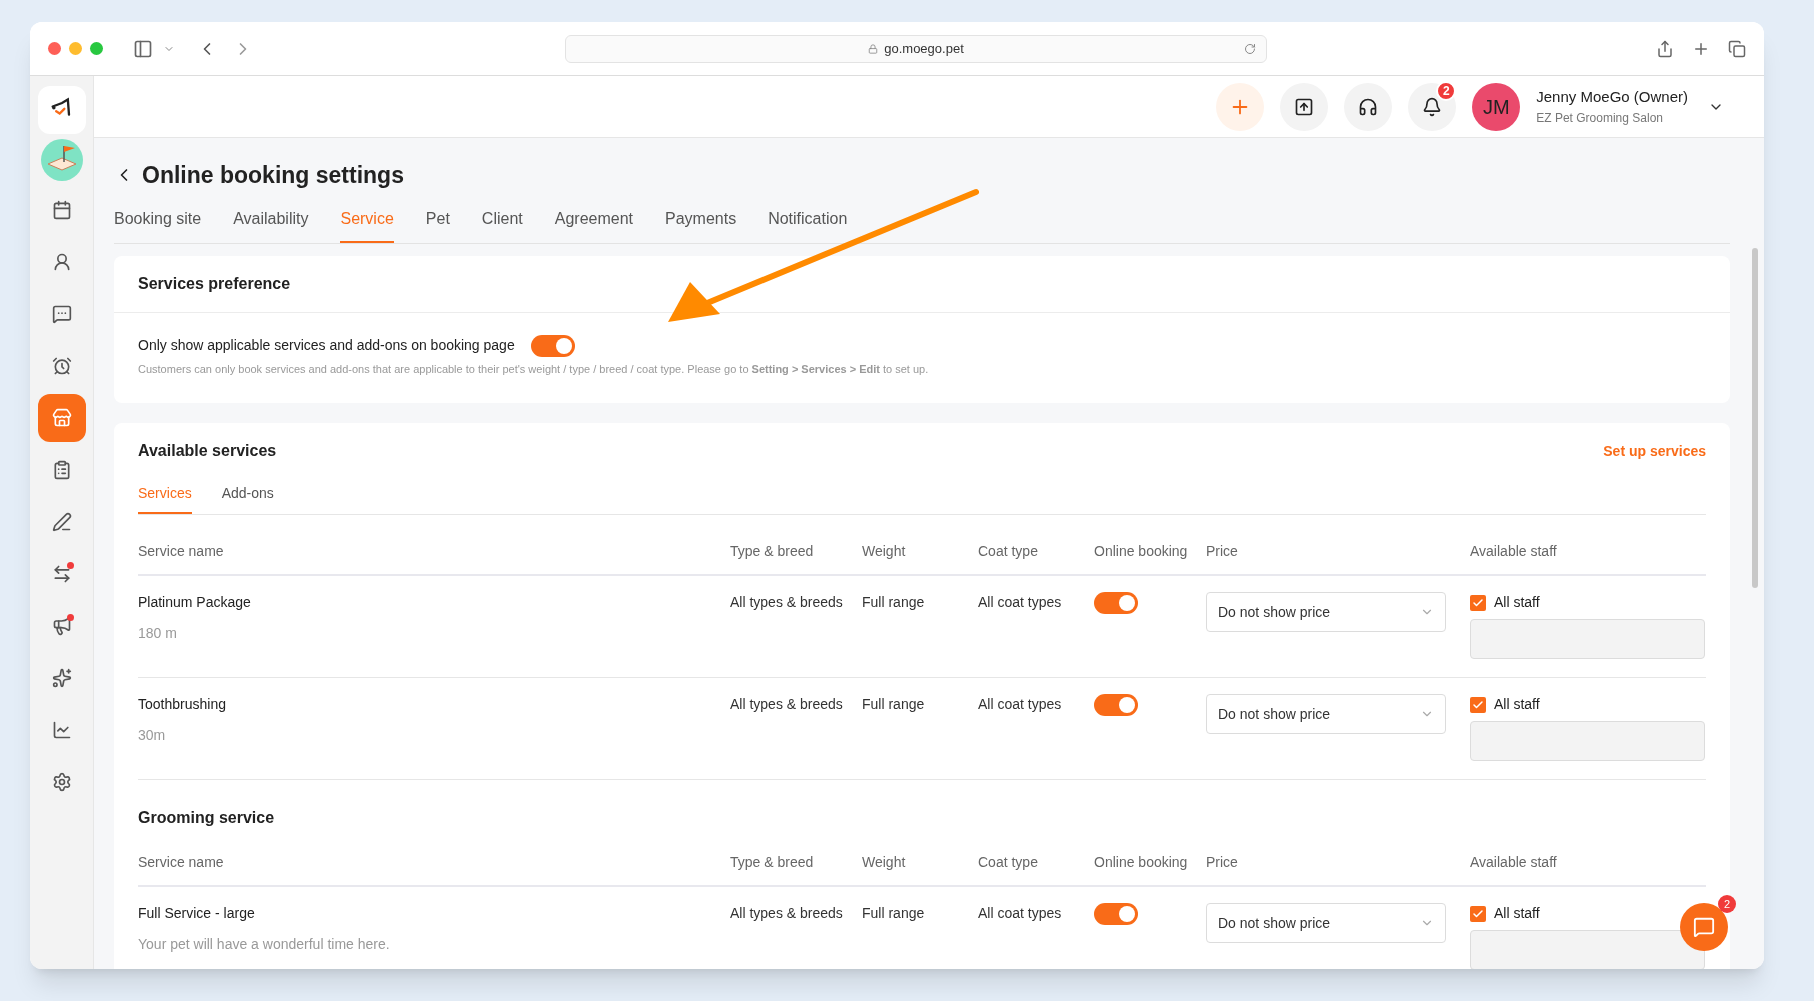 The height and width of the screenshot is (1001, 1814). Describe the element at coordinates (326, 345) in the screenshot. I see `option-label: Only show applicable services and add-ons on booking page` at that location.